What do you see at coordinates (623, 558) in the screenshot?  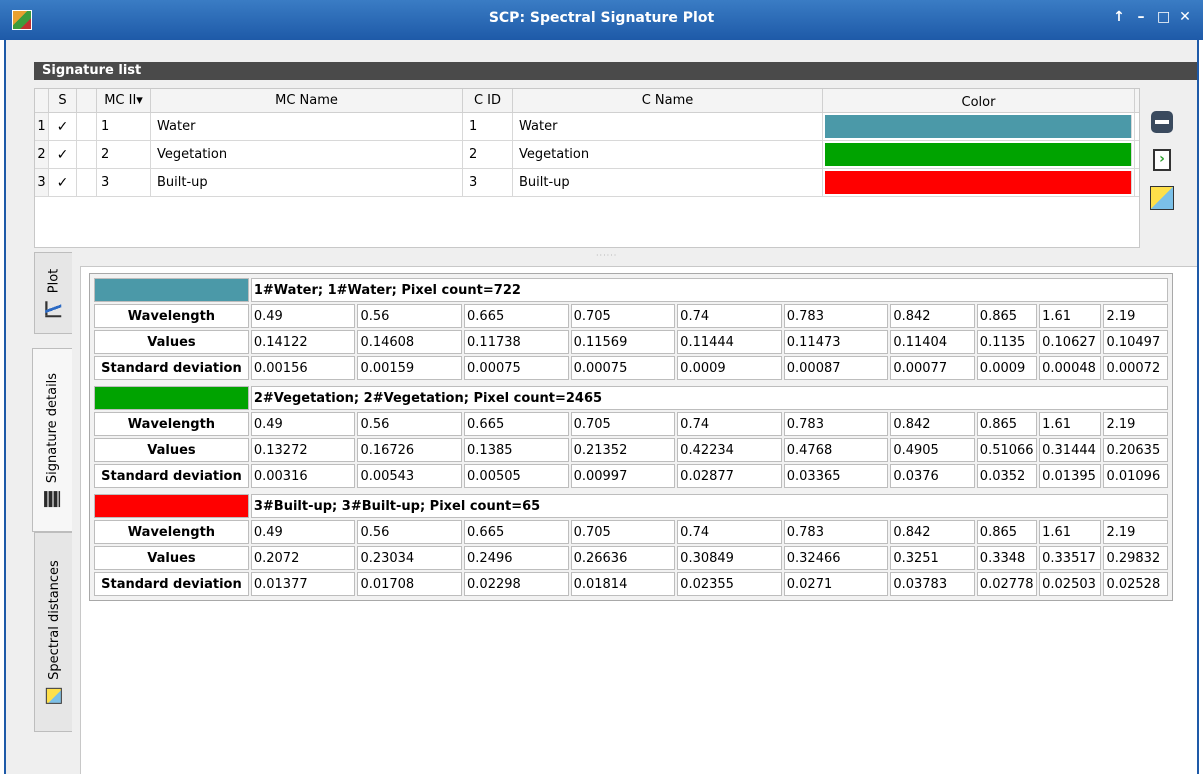 I see `value-cell: 0.26636` at bounding box center [623, 558].